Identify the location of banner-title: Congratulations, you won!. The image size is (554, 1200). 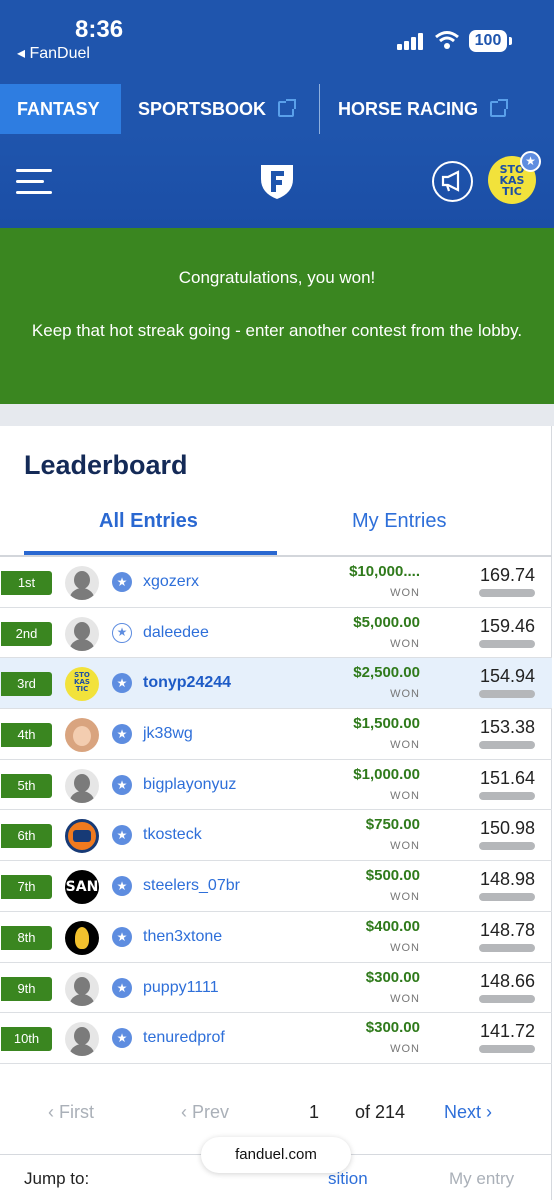
(277, 277).